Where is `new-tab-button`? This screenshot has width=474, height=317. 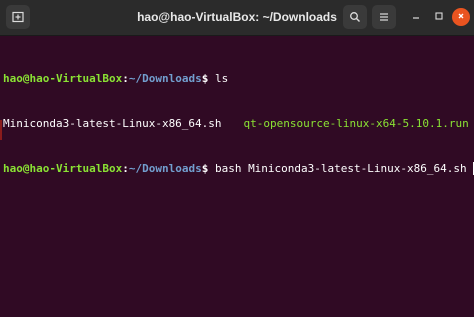
new-tab-button is located at coordinates (18, 17).